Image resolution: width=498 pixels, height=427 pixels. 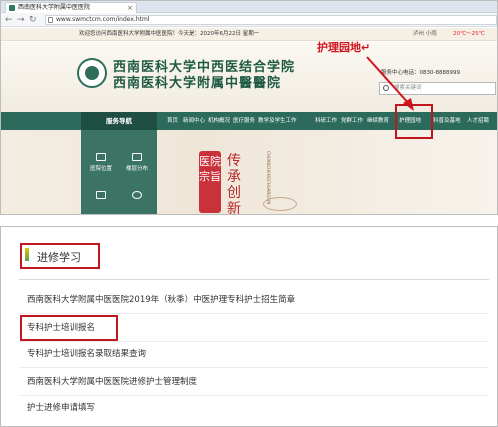 What do you see at coordinates (101, 163) in the screenshot?
I see `hospital-location-link: 医院位置` at bounding box center [101, 163].